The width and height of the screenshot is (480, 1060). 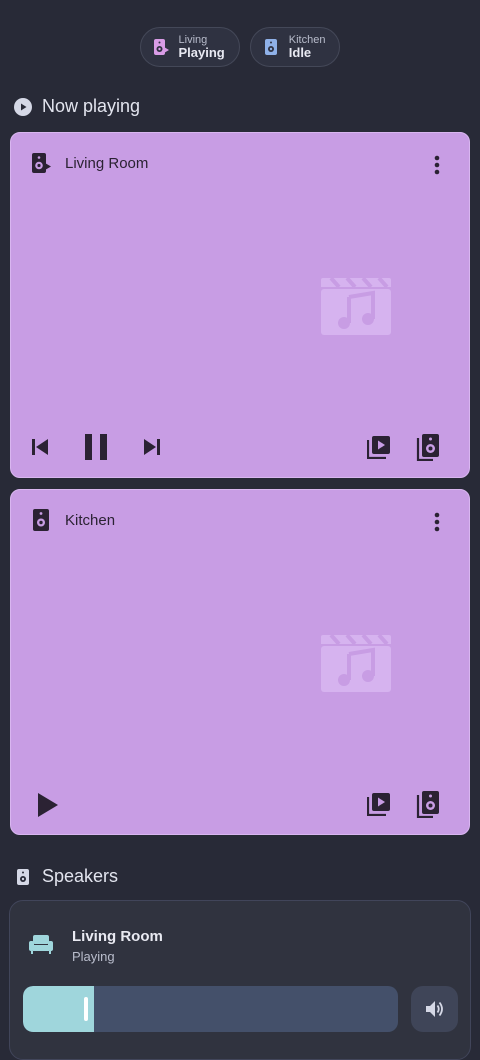 What do you see at coordinates (91, 106) in the screenshot?
I see `section-title: Now playing` at bounding box center [91, 106].